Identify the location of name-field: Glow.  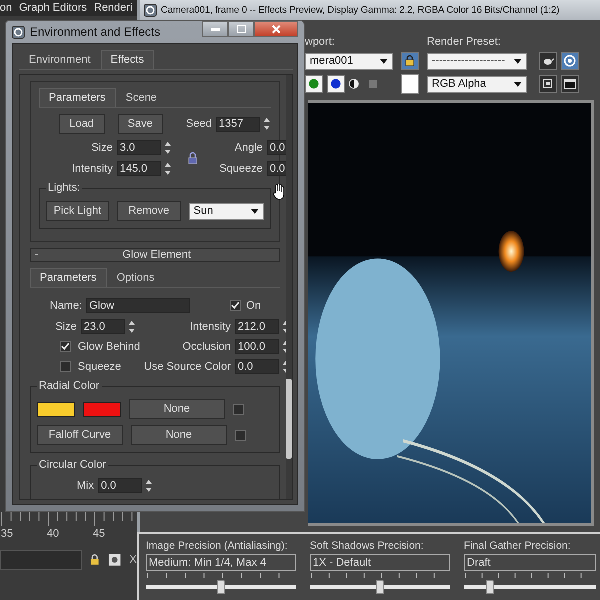
(138, 305).